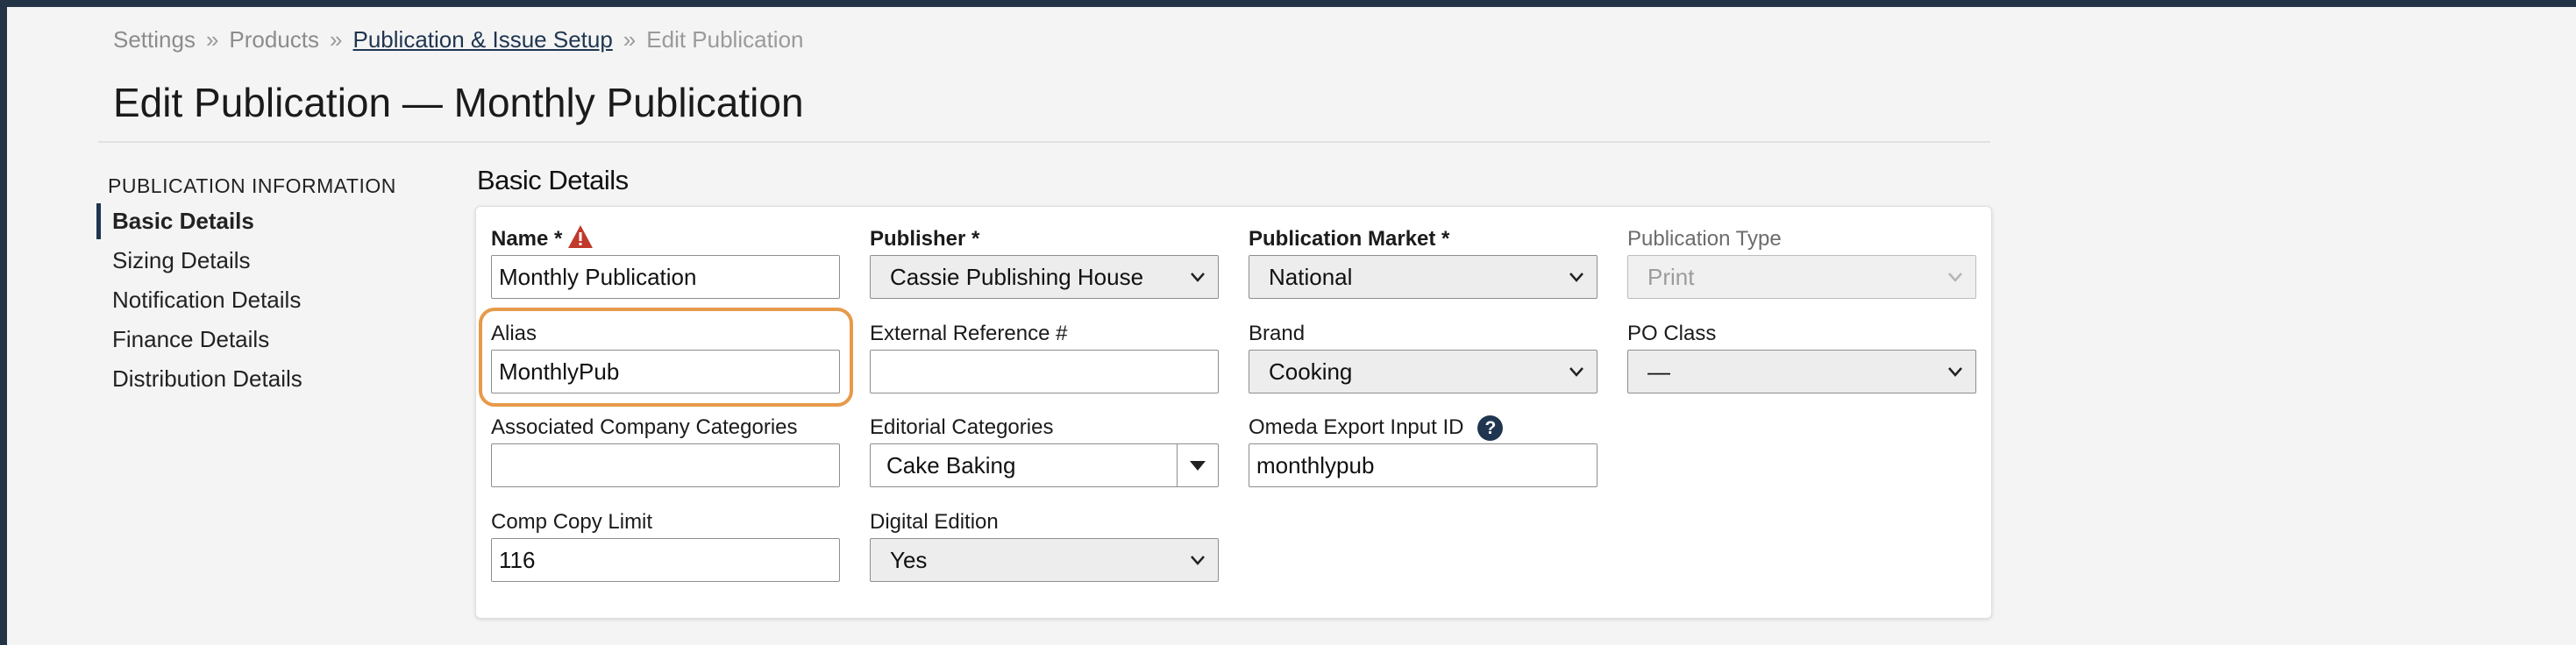 The image size is (2576, 645). I want to click on section-title: Basic Details, so click(553, 180).